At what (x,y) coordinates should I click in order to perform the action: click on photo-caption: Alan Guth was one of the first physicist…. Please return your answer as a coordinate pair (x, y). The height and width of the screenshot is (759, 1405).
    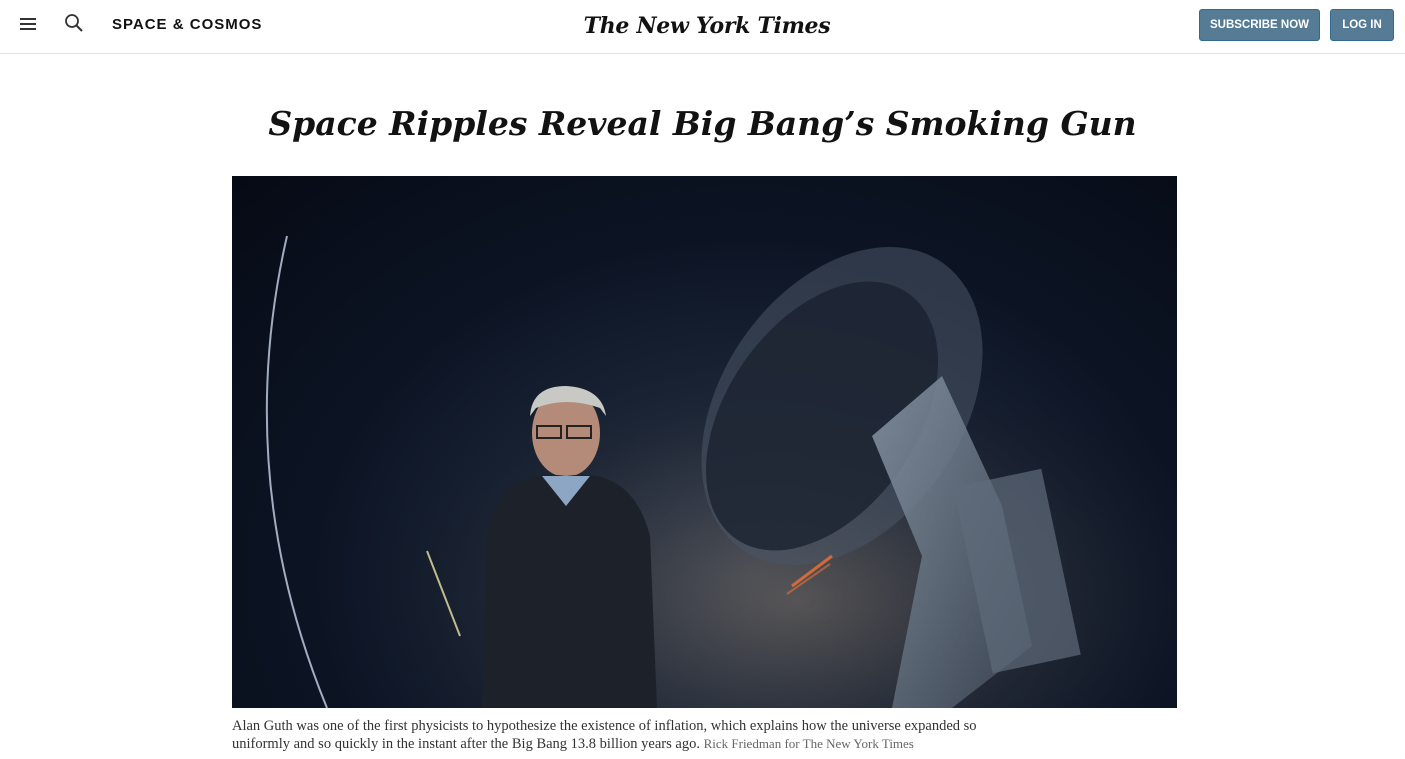
    Looking at the image, I should click on (632, 735).